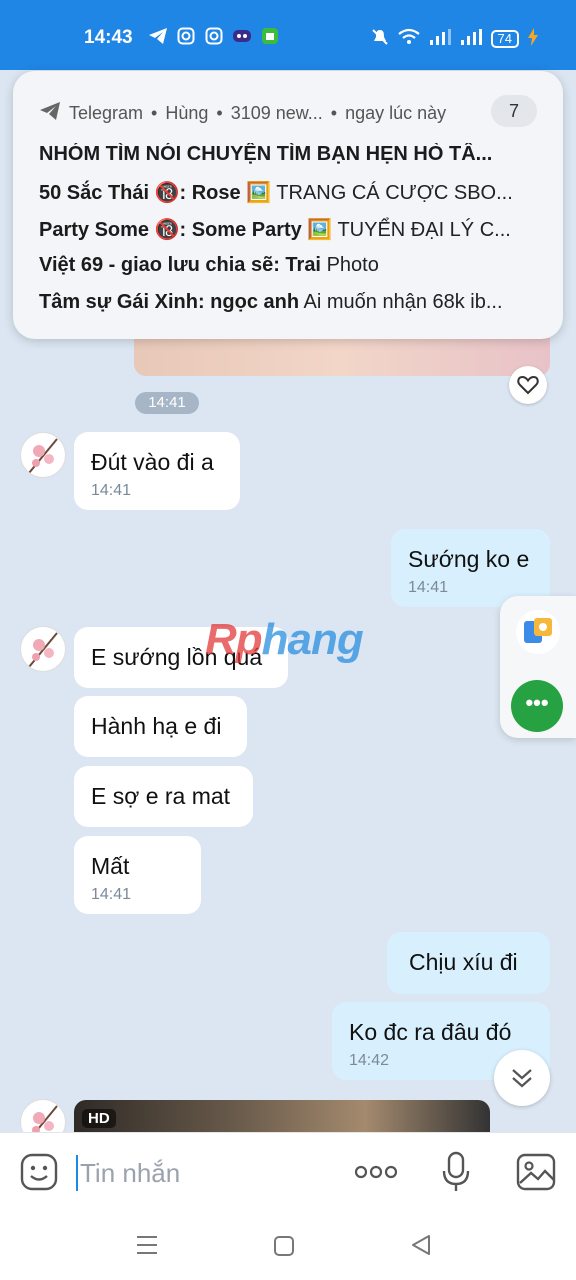  Describe the element at coordinates (396, 113) in the screenshot. I see `notification-time: ngay lúc này` at that location.